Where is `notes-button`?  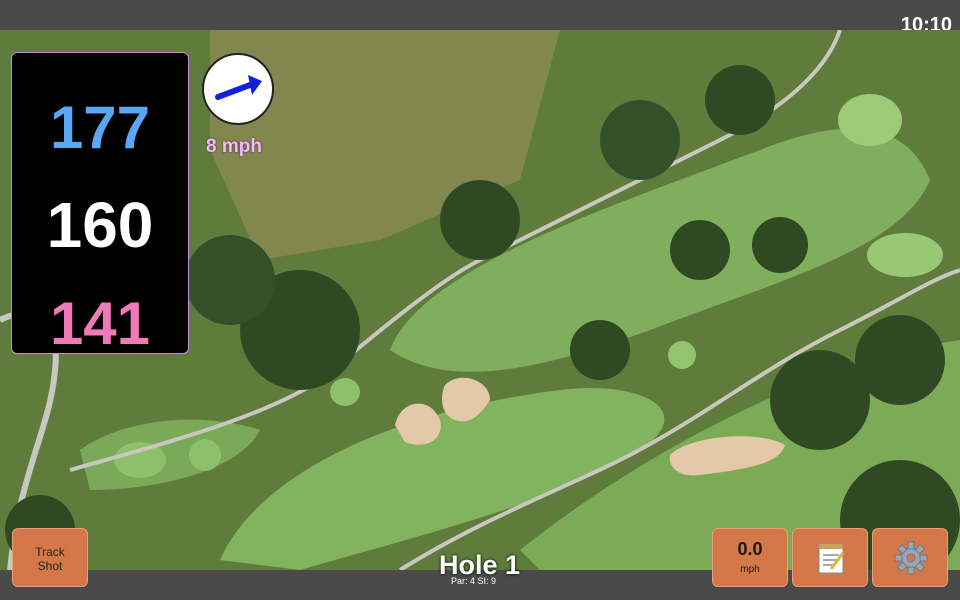 notes-button is located at coordinates (830, 557).